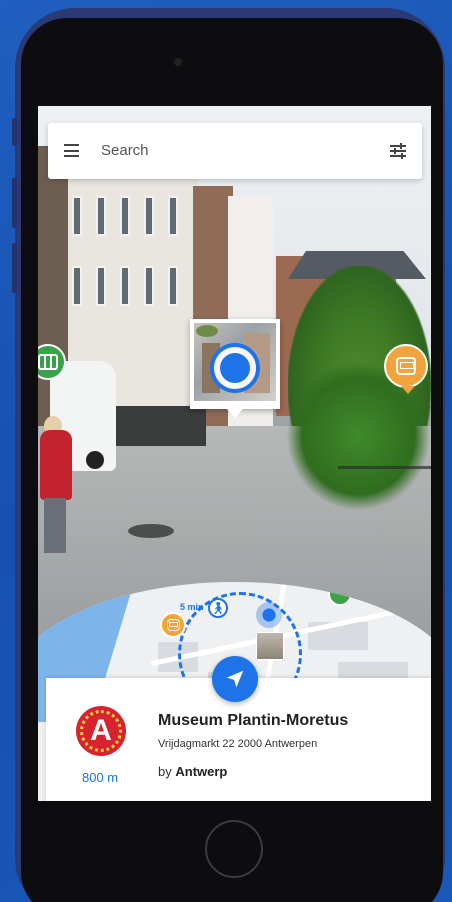  What do you see at coordinates (55, 486) in the screenshot?
I see `pedestrian` at bounding box center [55, 486].